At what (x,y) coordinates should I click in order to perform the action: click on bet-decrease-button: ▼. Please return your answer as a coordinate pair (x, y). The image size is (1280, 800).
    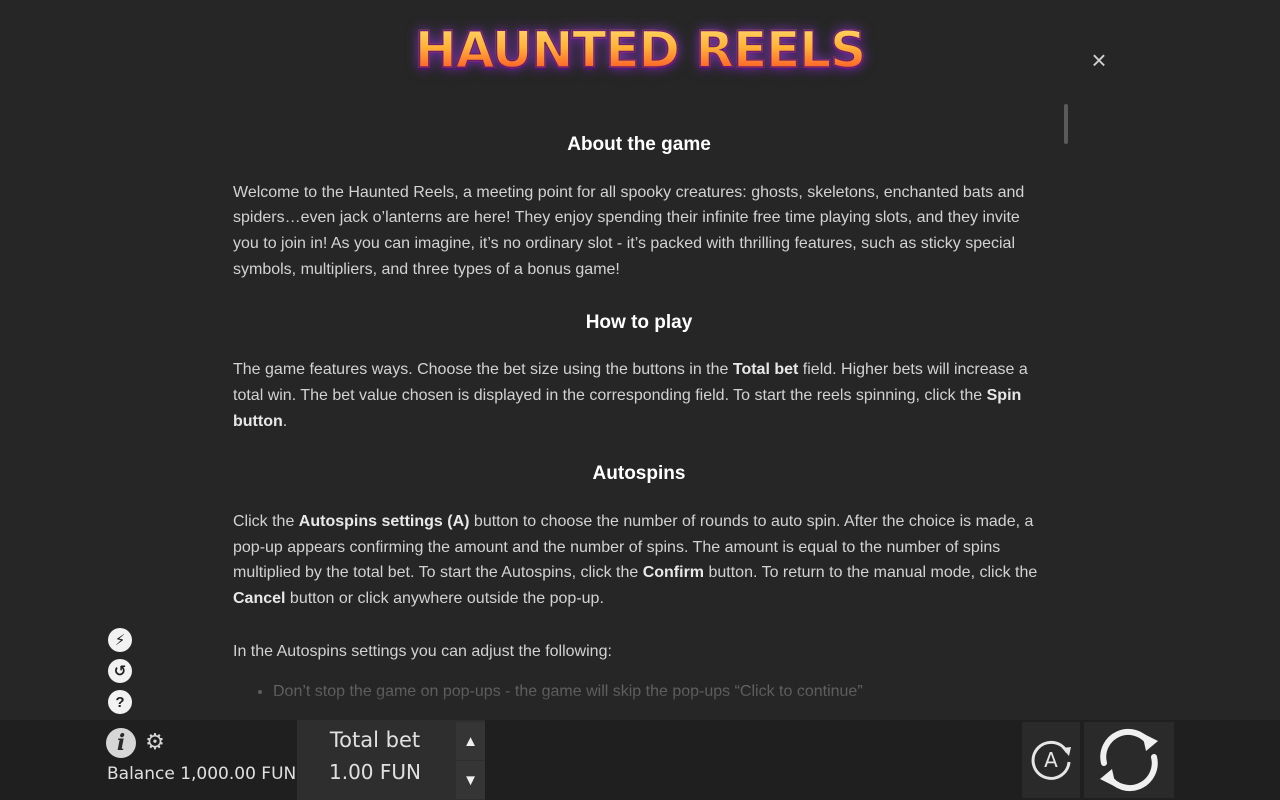
    Looking at the image, I should click on (470, 780).